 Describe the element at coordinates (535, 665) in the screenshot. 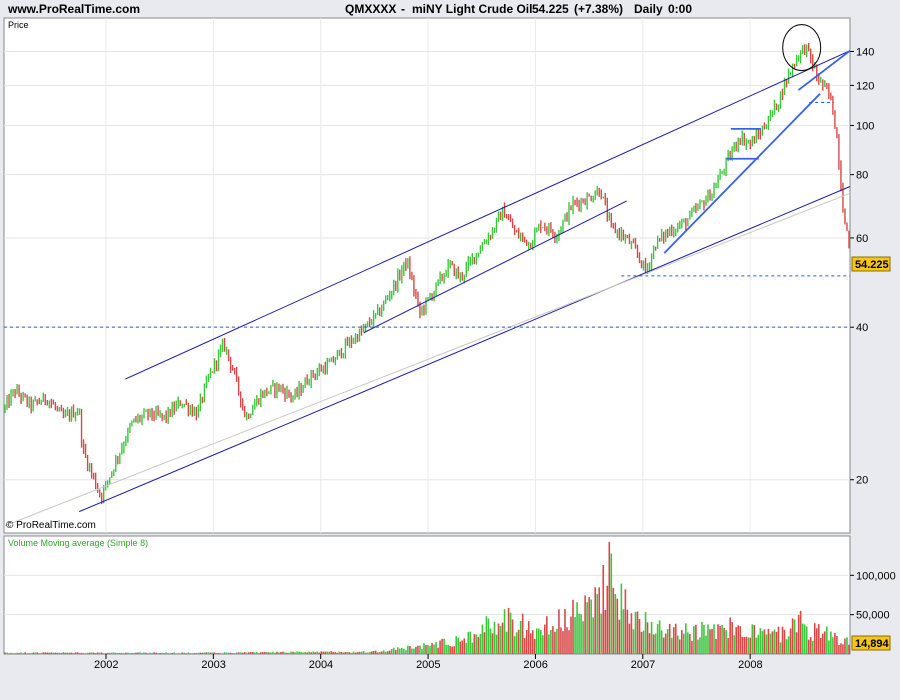

I see `x-tick-label: 2006` at that location.